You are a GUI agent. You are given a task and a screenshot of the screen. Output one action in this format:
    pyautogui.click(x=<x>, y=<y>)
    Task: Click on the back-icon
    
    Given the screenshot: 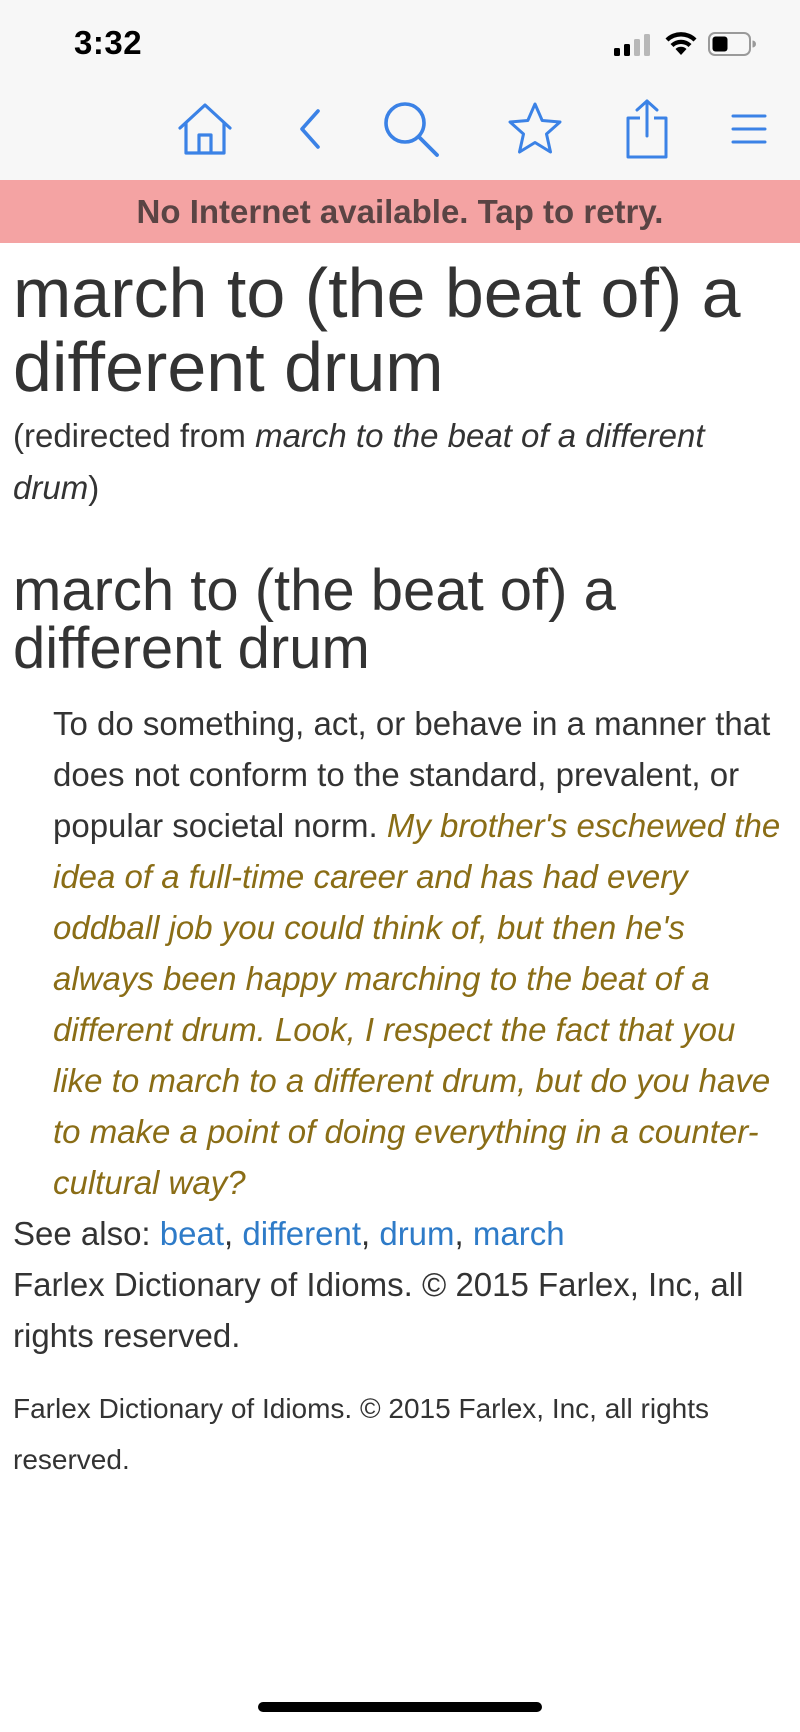 What is the action you would take?
    pyautogui.click(x=311, y=131)
    